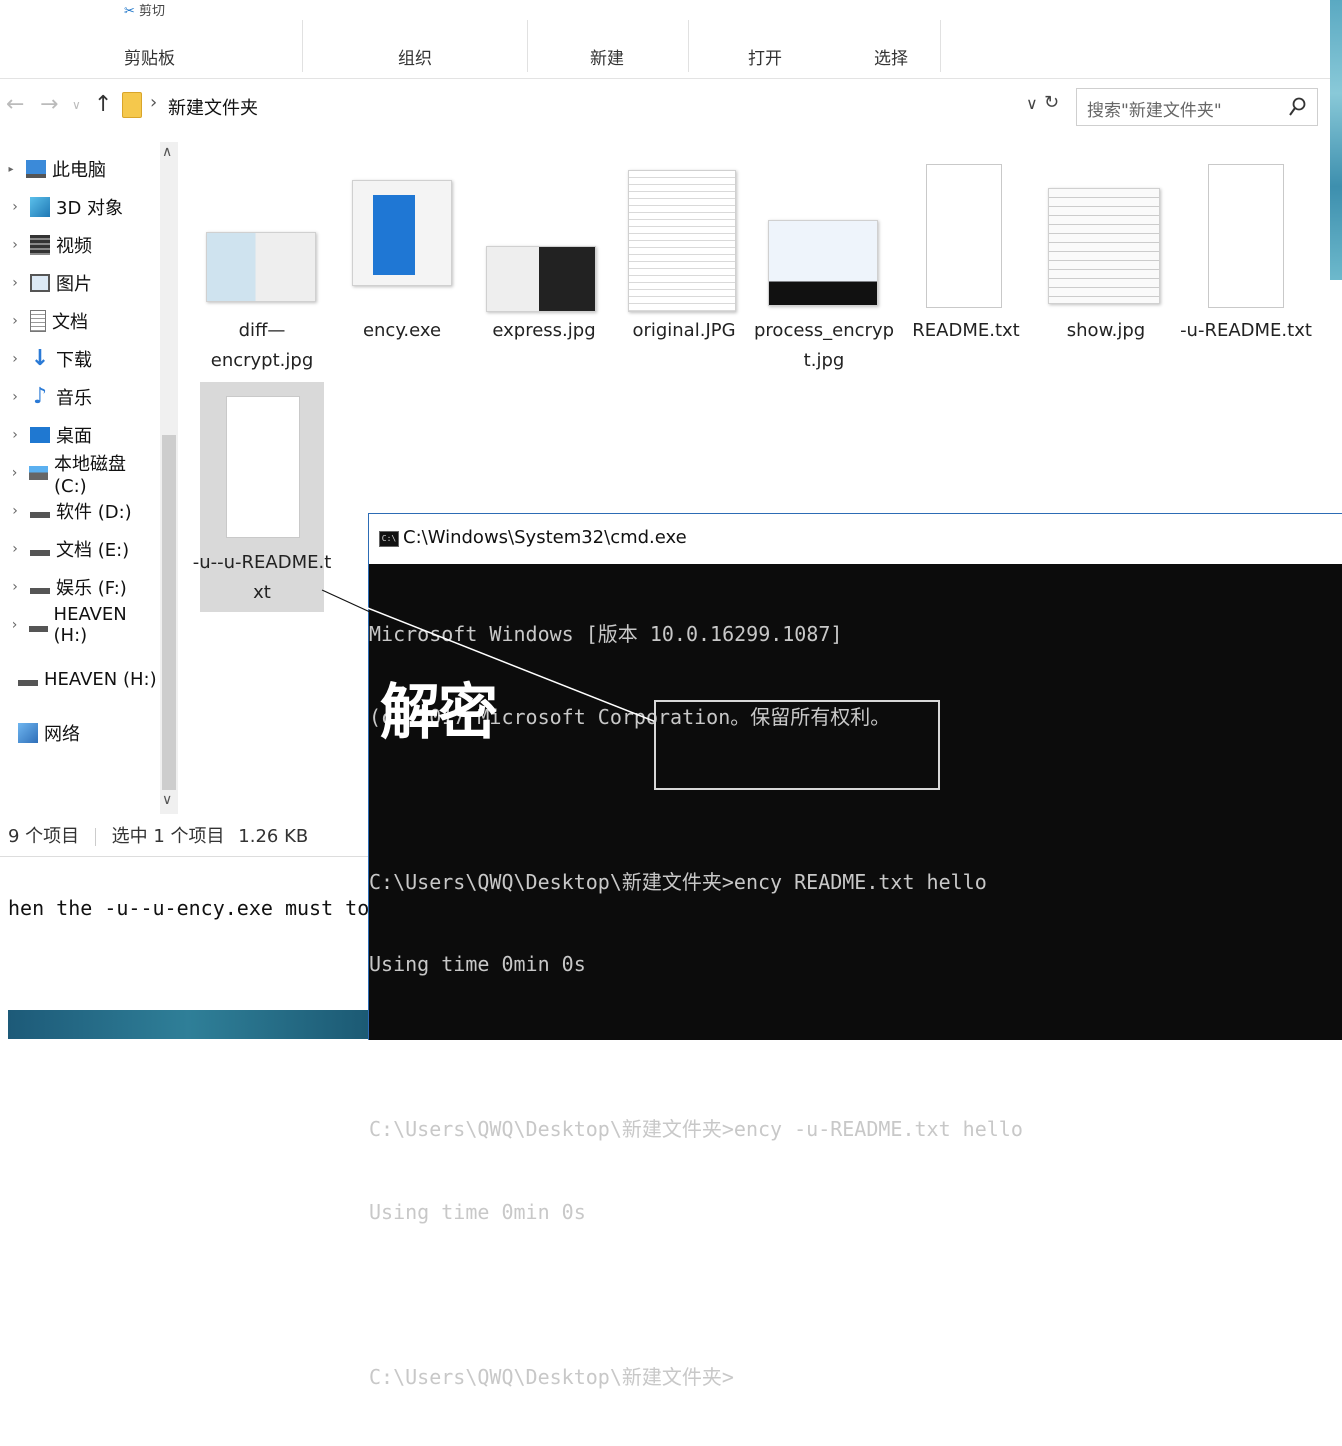 The height and width of the screenshot is (1446, 1342). What do you see at coordinates (797, 745) in the screenshot?
I see `annotation-highlight-box` at bounding box center [797, 745].